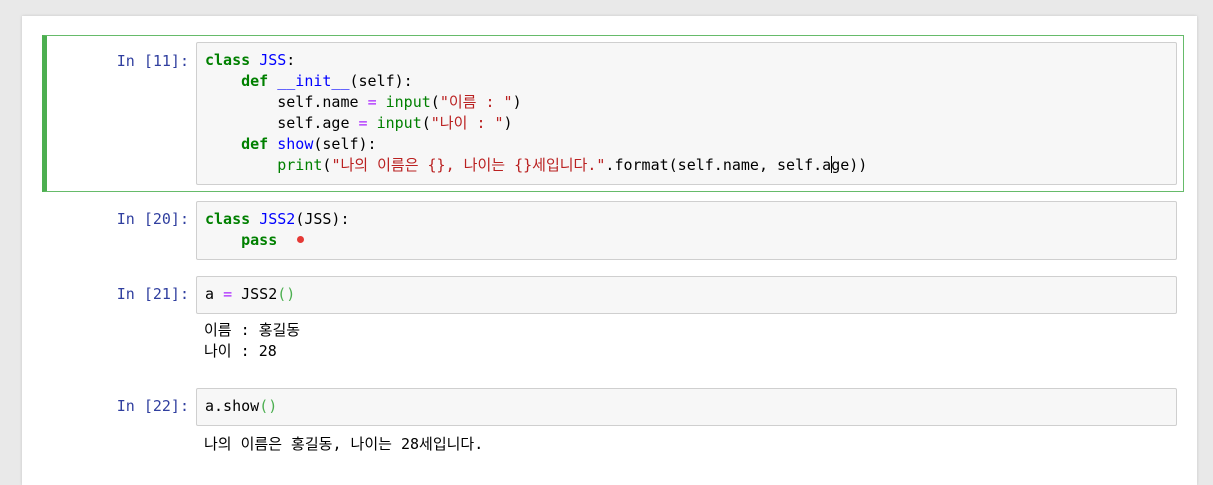 This screenshot has width=1213, height=485. I want to click on cell-output: 나의 이름은 홍길동, 나이는 28세입니다., so click(344, 444).